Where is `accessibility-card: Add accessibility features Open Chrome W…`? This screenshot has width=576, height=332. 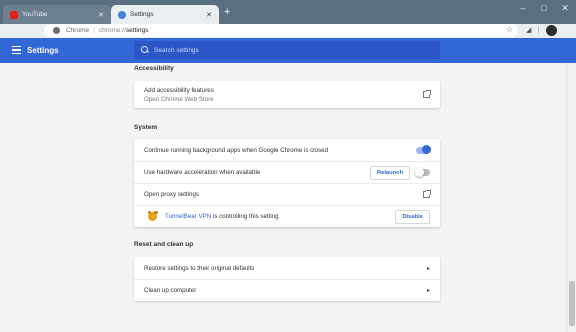 accessibility-card: Add accessibility features Open Chrome W… is located at coordinates (287, 94).